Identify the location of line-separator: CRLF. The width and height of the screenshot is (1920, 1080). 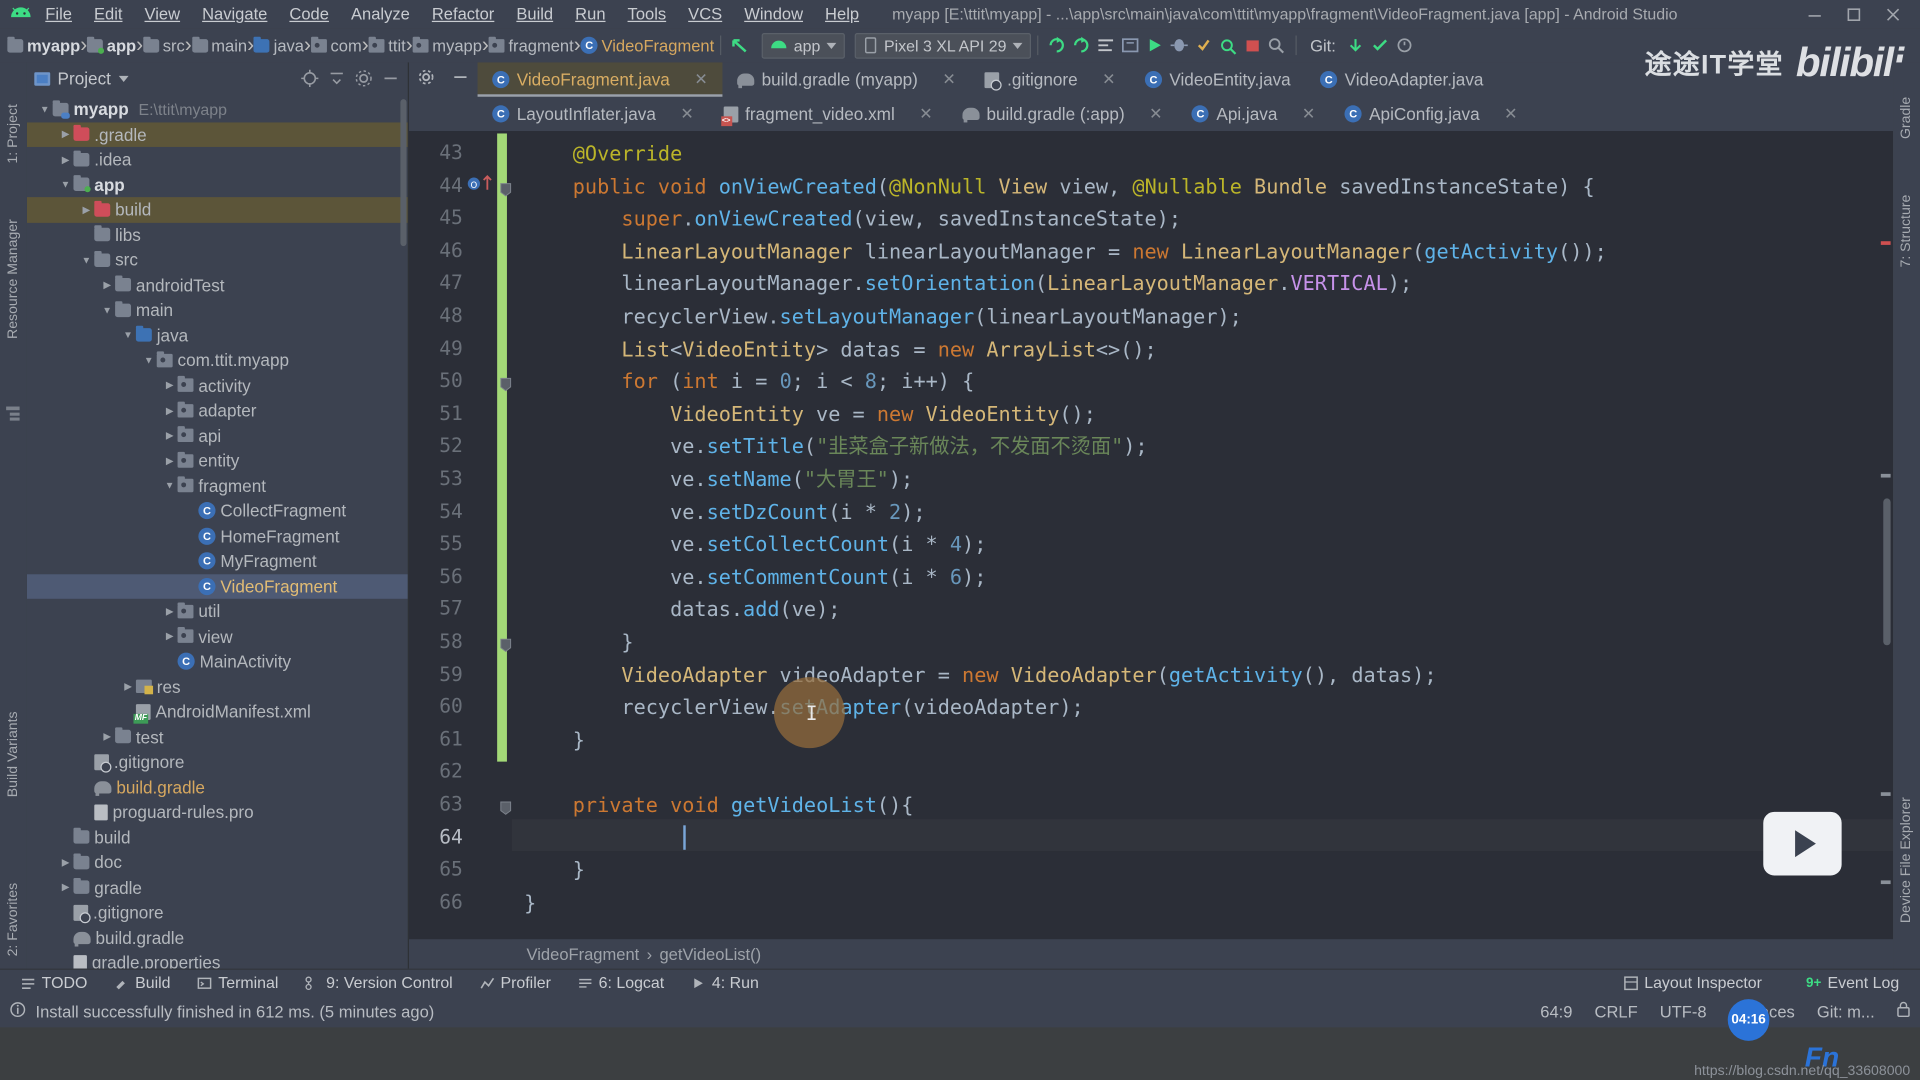
(1616, 1011).